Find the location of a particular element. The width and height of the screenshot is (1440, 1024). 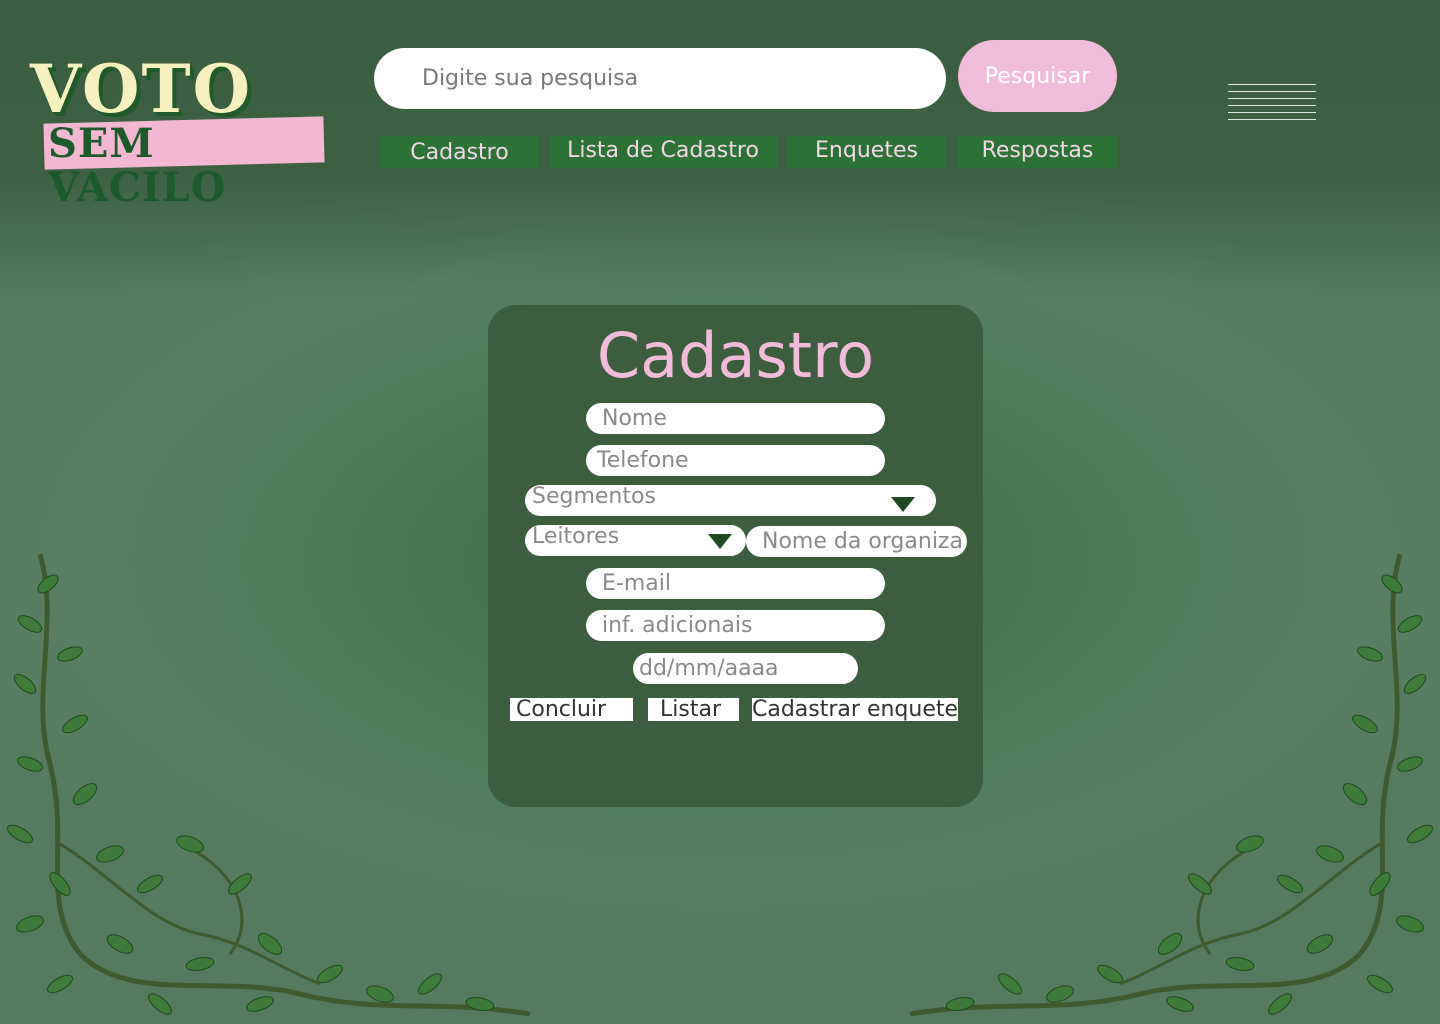

nome-field: Nome is located at coordinates (735, 418).